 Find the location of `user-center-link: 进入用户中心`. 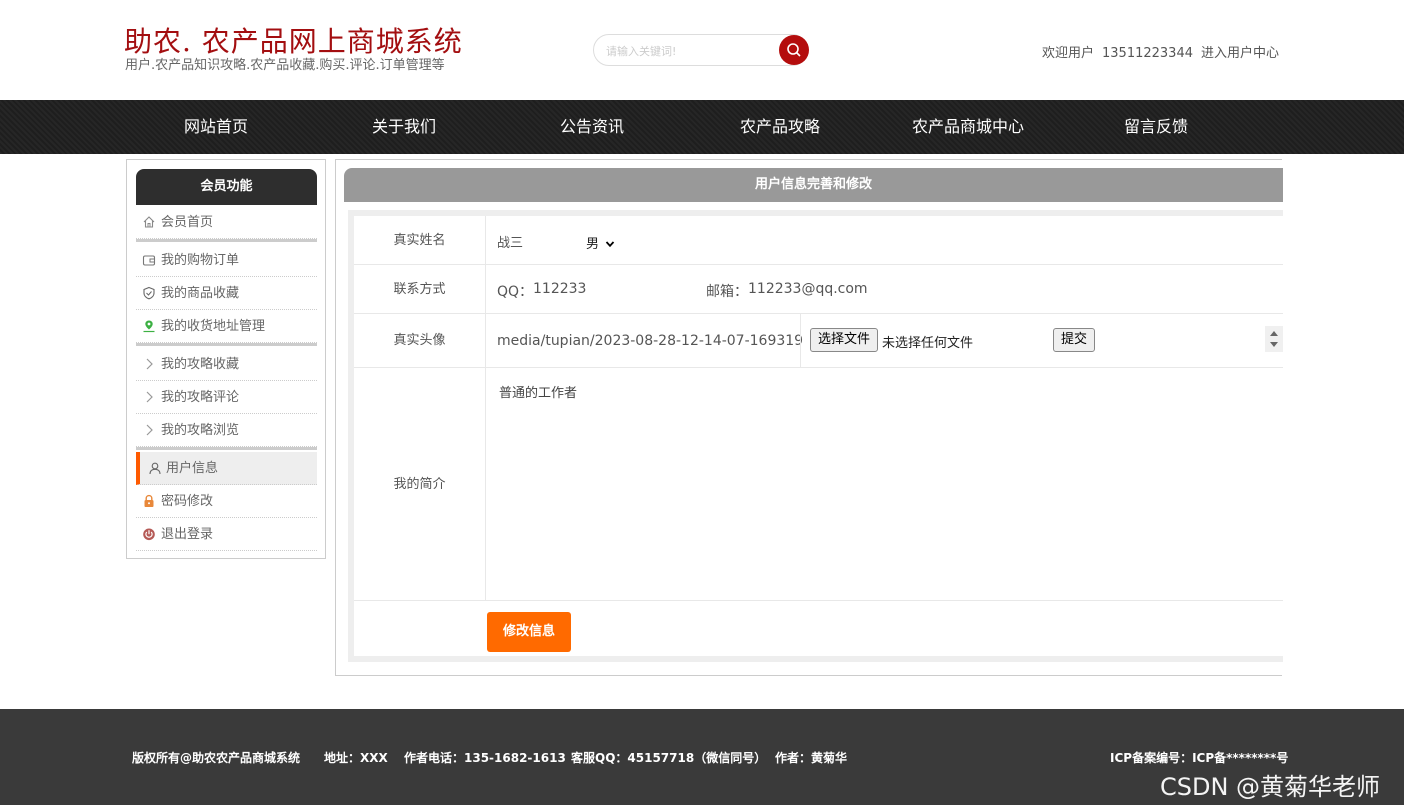

user-center-link: 进入用户中心 is located at coordinates (1240, 53).